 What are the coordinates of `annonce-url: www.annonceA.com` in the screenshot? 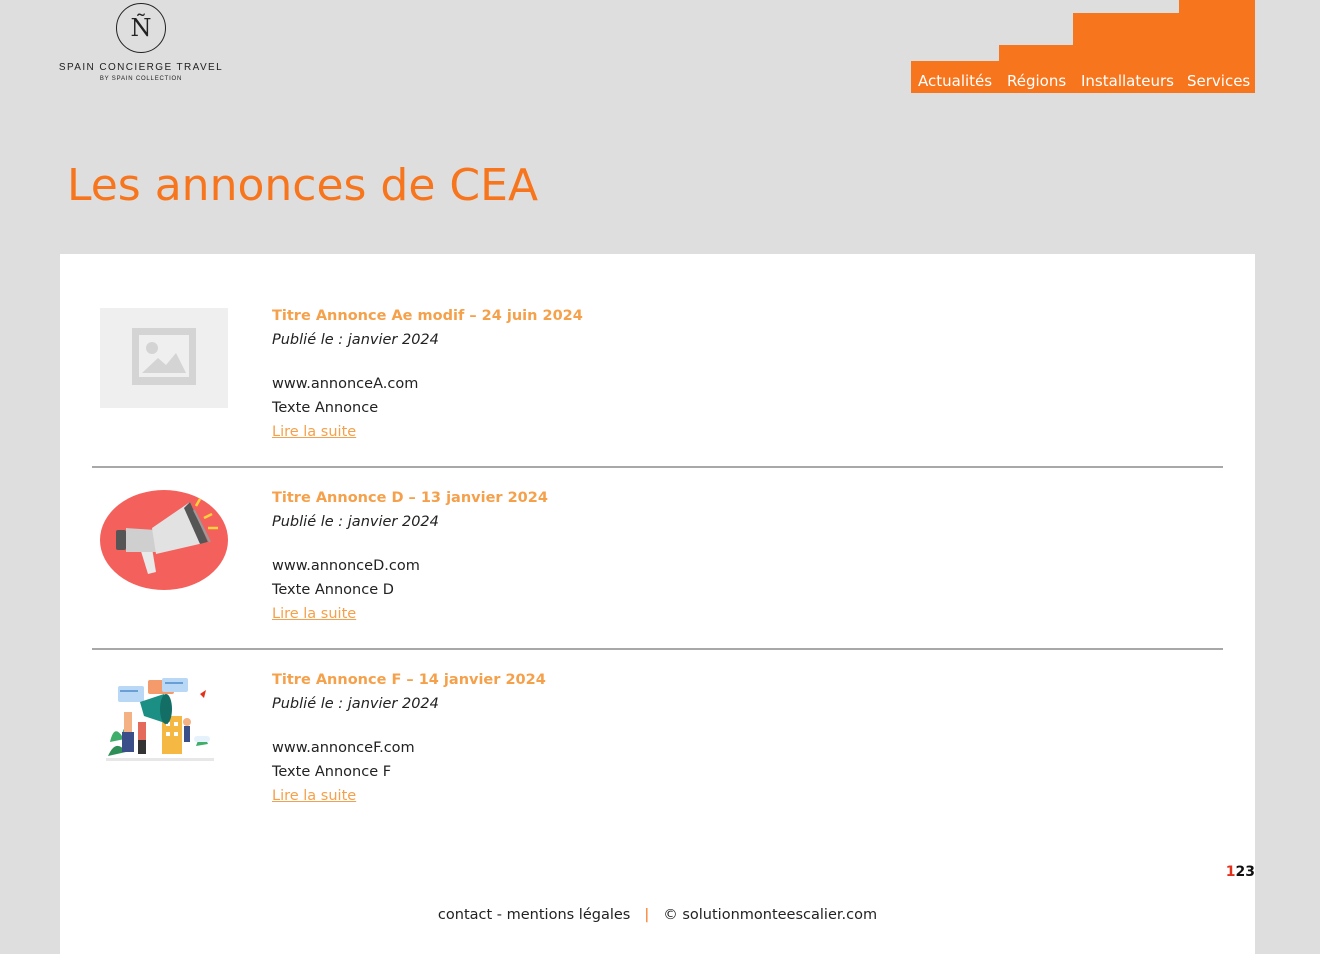 It's located at (345, 384).